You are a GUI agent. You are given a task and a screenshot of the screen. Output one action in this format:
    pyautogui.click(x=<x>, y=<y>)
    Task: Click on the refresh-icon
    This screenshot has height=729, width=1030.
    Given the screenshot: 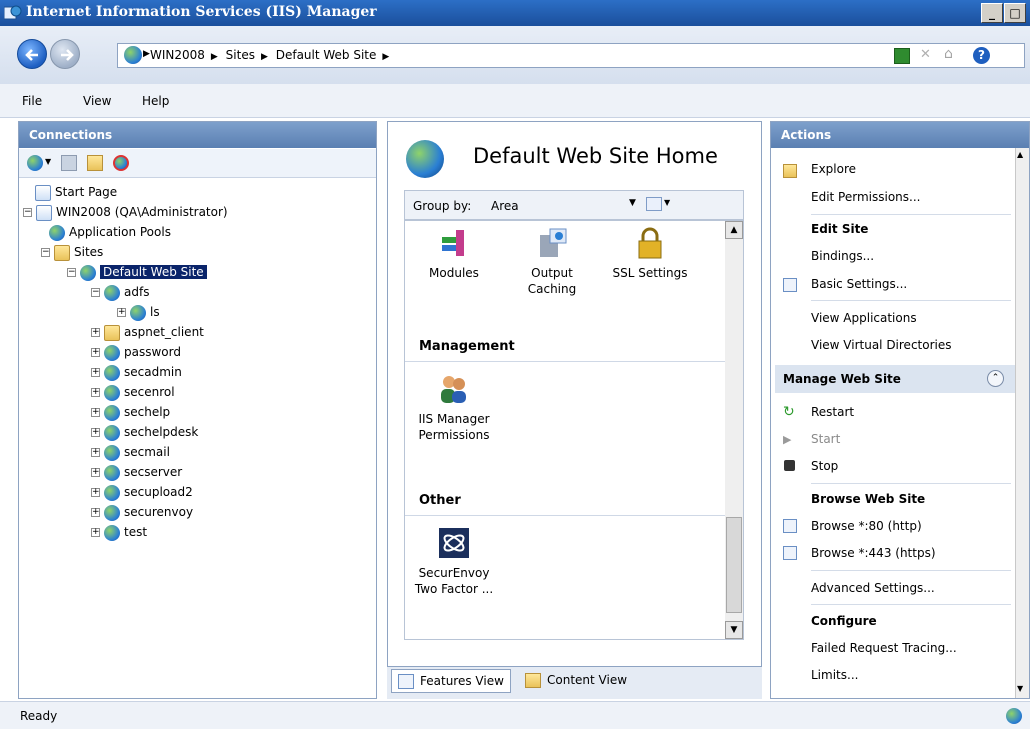 What is the action you would take?
    pyautogui.click(x=902, y=56)
    